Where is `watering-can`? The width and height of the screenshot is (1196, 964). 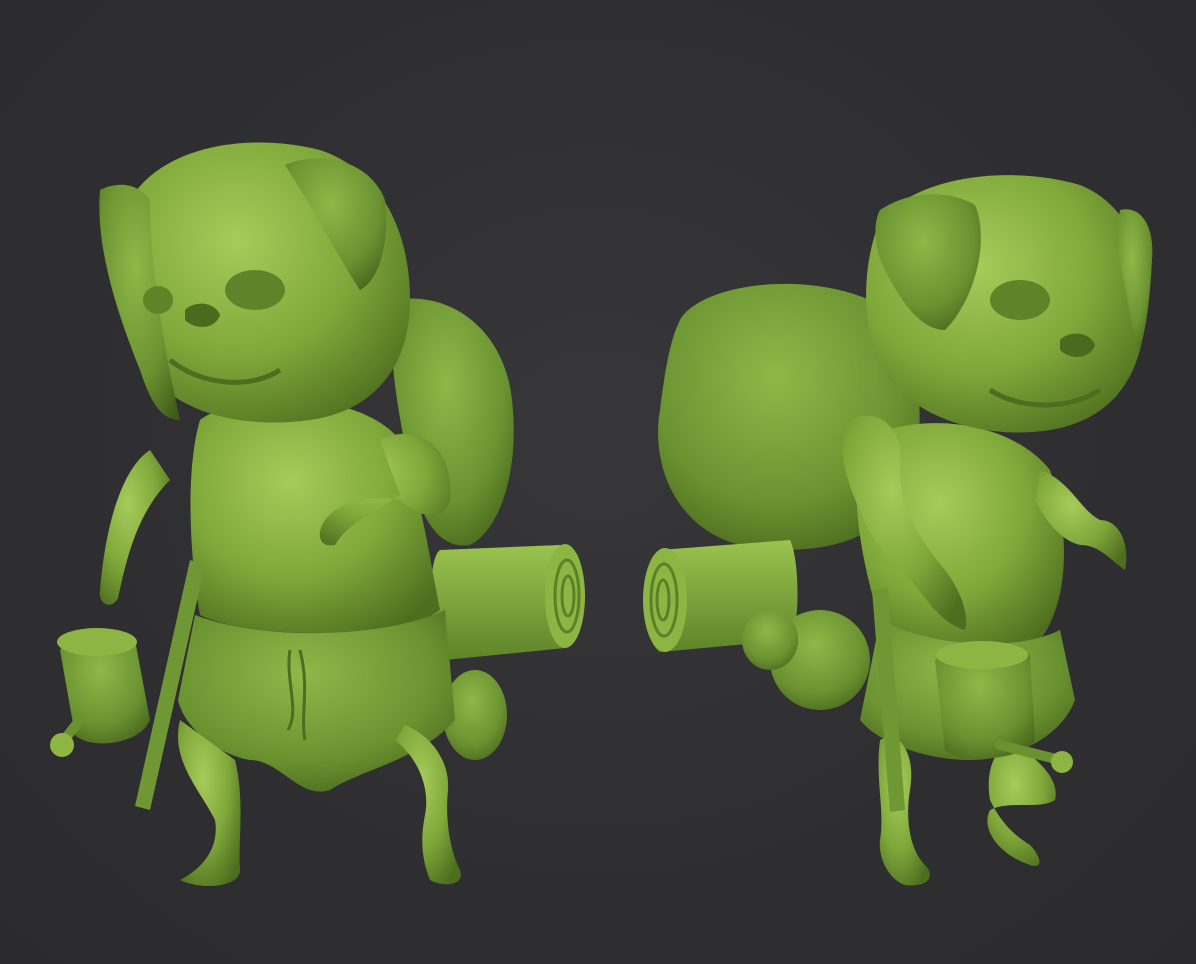
watering-can is located at coordinates (100, 692).